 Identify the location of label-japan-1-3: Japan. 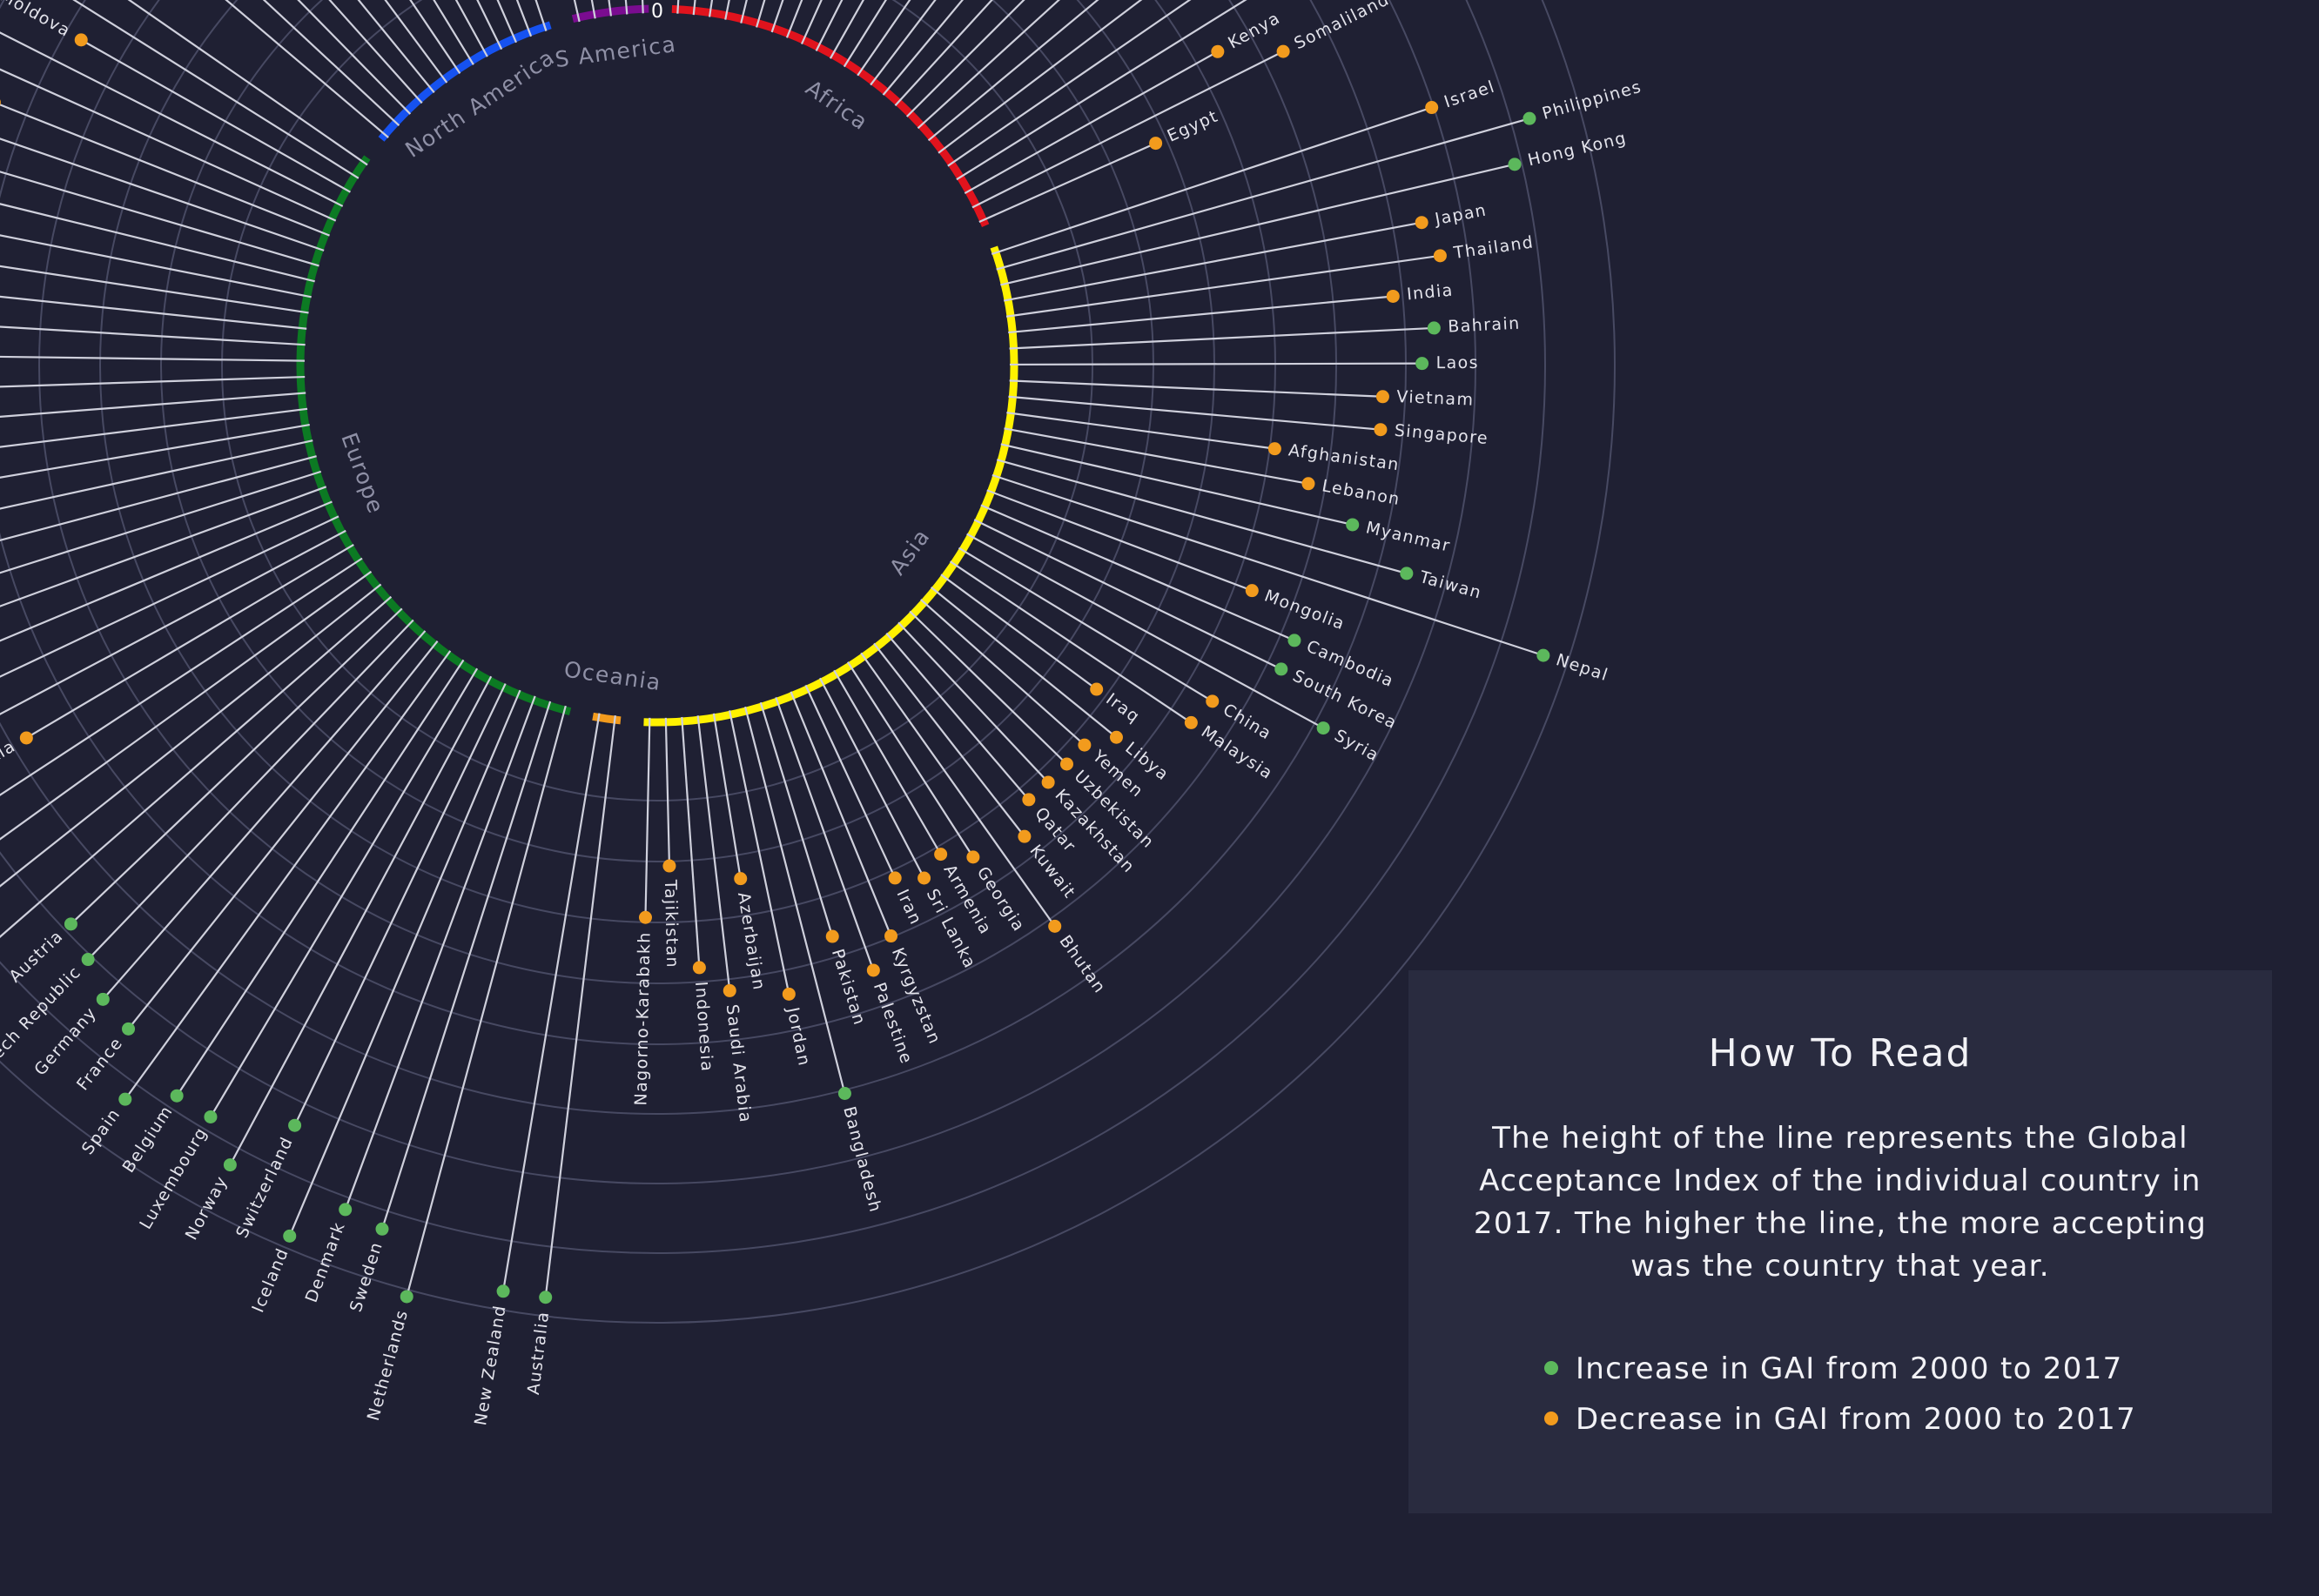
(1461, 214).